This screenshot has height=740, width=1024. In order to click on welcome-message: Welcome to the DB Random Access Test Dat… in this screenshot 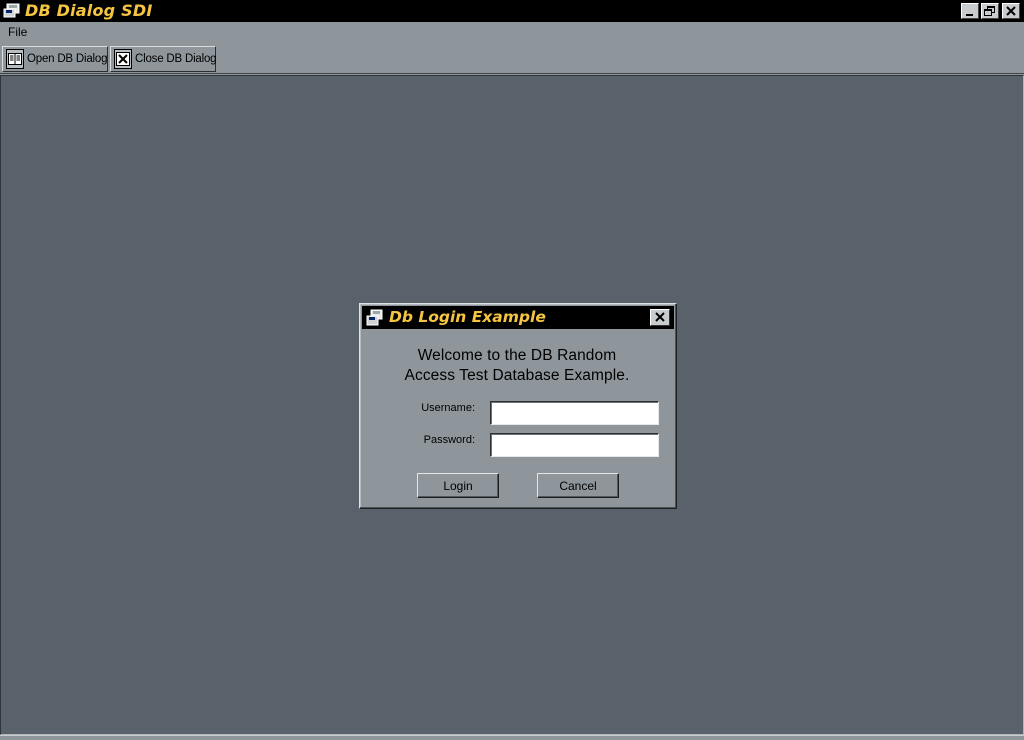, I will do `click(517, 366)`.